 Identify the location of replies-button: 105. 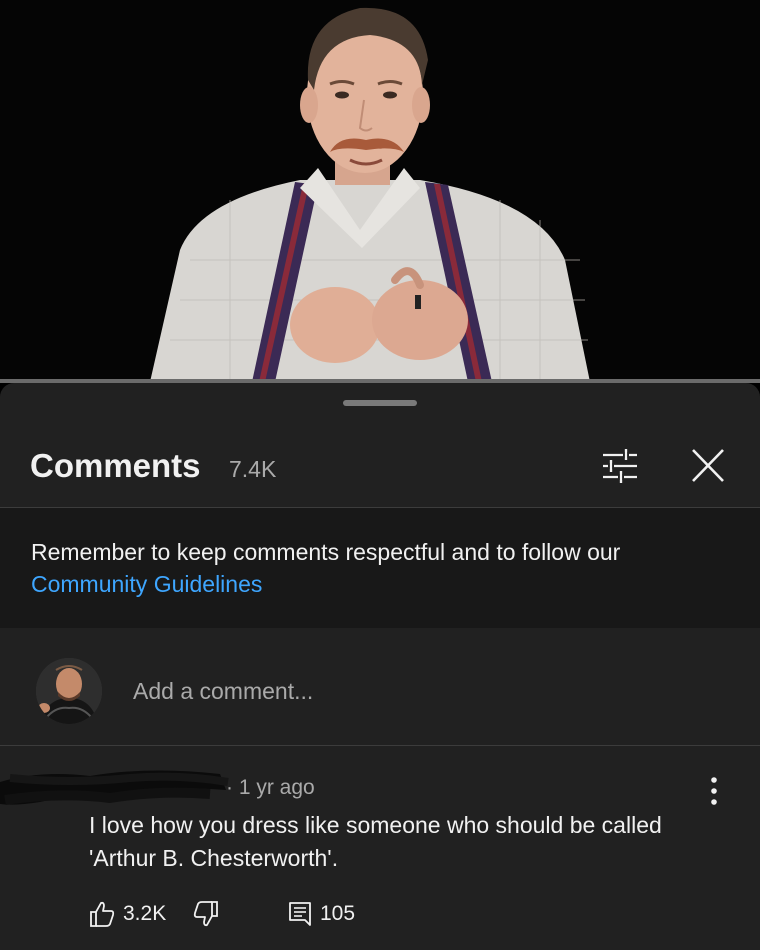
(321, 914).